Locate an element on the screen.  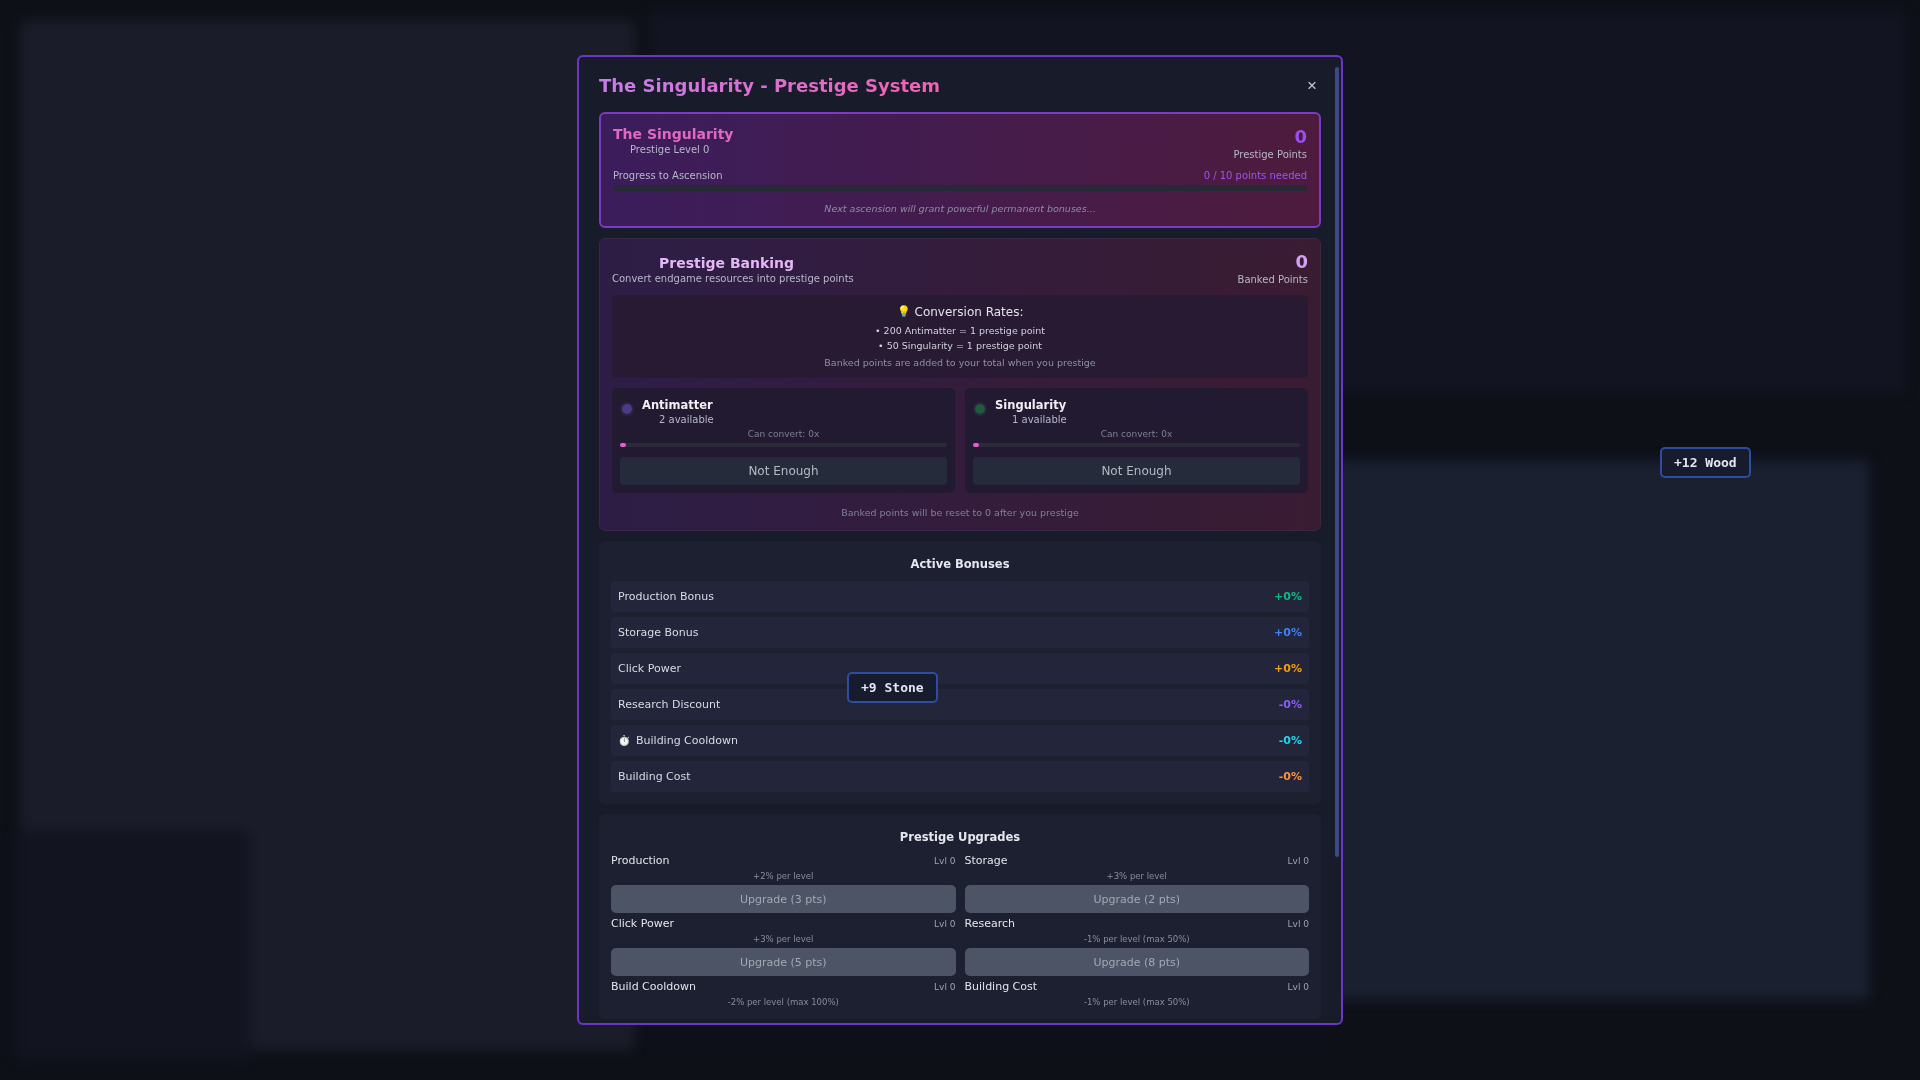
resource-gain-popup: +9 Stone is located at coordinates (892, 687).